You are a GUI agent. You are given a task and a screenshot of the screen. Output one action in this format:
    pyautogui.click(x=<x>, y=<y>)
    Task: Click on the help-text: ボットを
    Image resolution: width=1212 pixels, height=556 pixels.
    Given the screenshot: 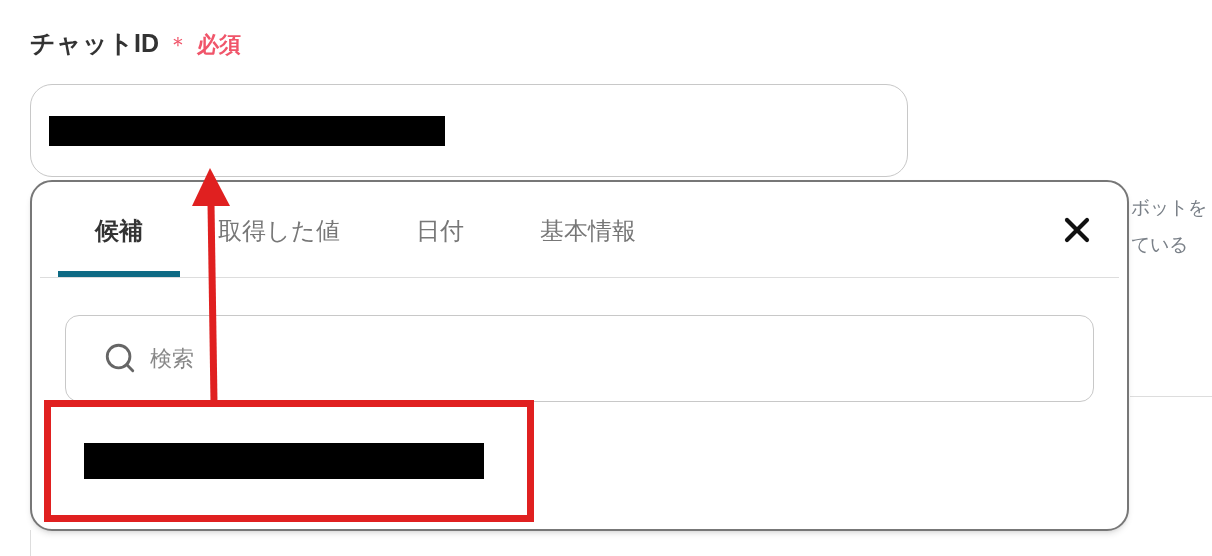 What is the action you would take?
    pyautogui.click(x=1169, y=208)
    